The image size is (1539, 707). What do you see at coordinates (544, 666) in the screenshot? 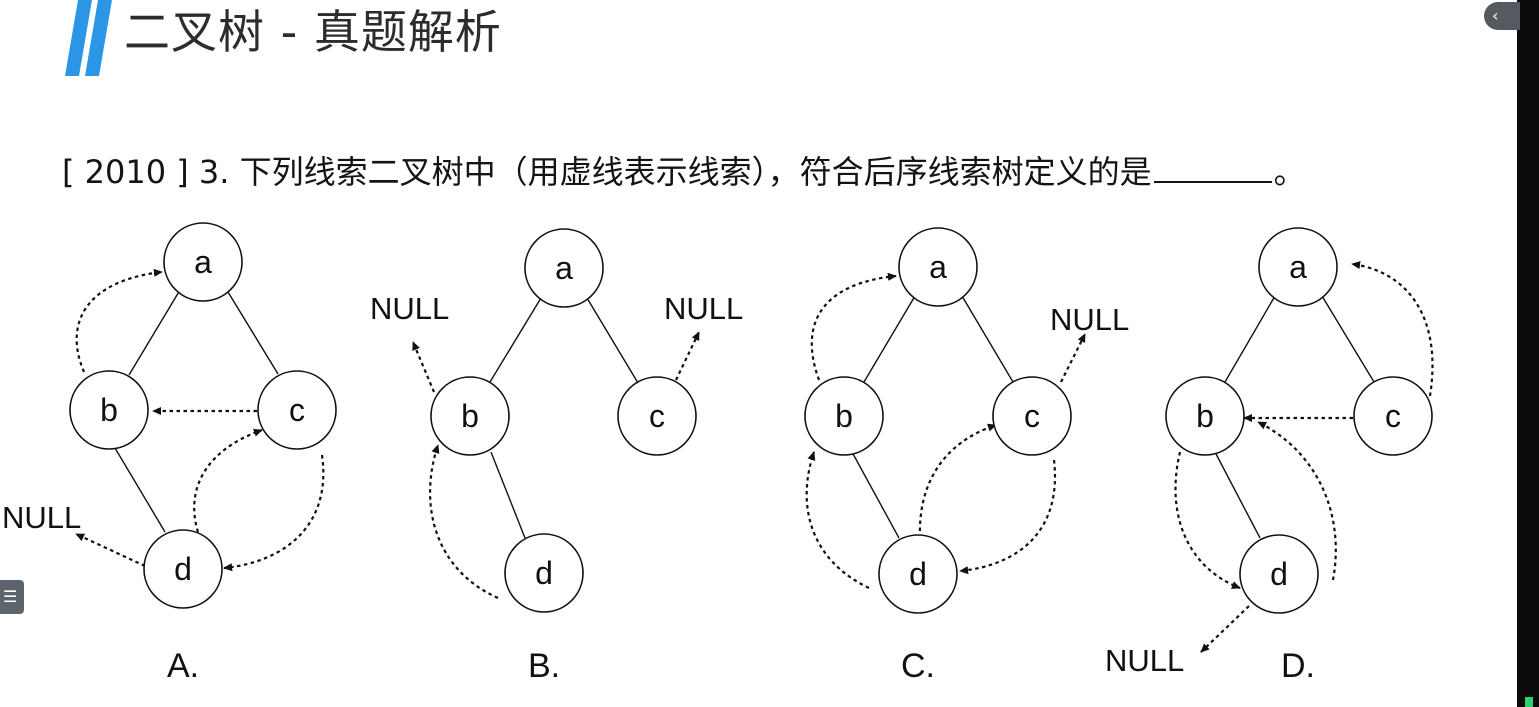
I see `option-label-b: B.` at bounding box center [544, 666].